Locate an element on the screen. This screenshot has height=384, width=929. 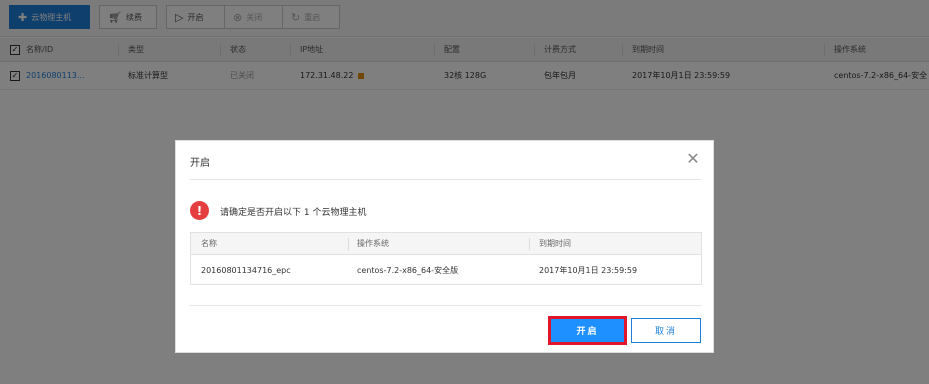
dialog-title: 开启 is located at coordinates (200, 163).